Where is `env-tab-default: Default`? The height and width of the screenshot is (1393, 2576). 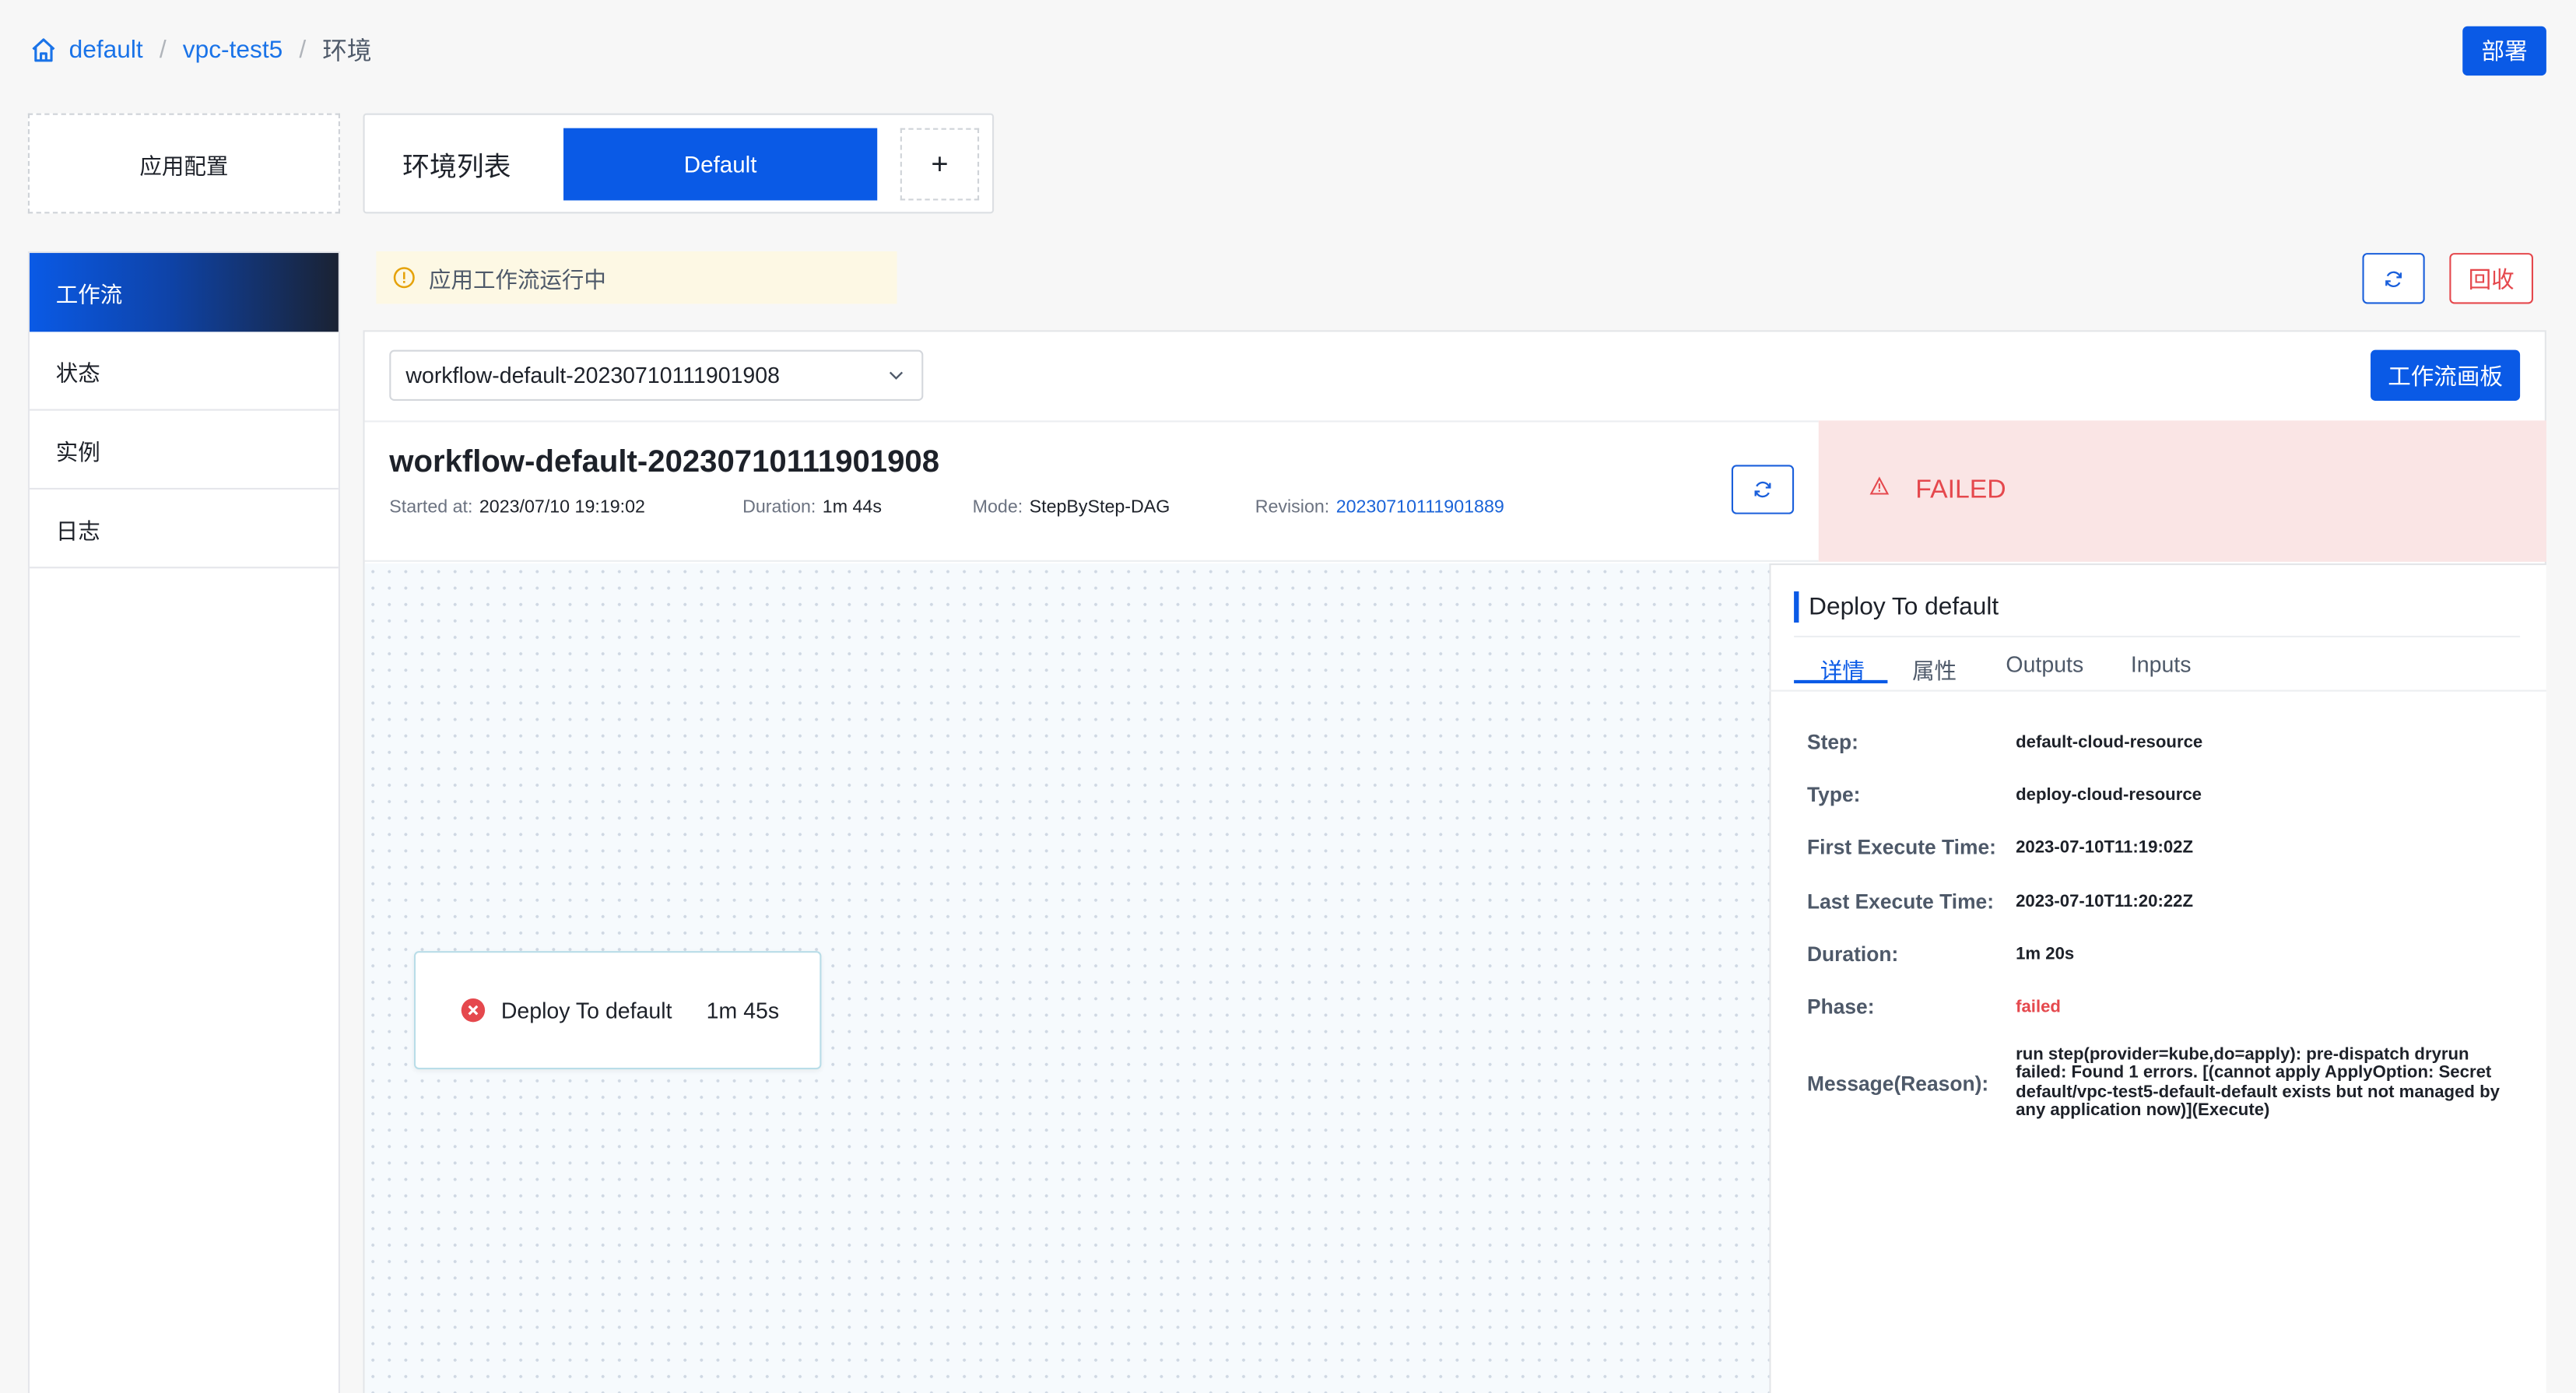
env-tab-default: Default is located at coordinates (721, 164).